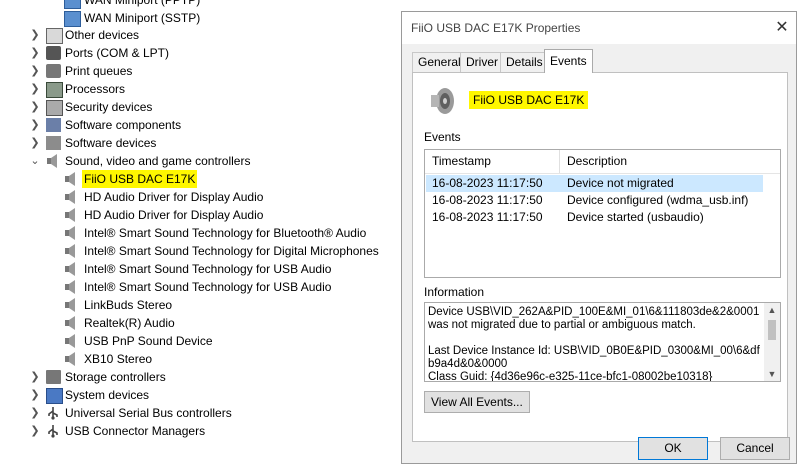 Image resolution: width=798 pixels, height=464 pixels. What do you see at coordinates (200, 35) in the screenshot?
I see `tree-category-other-devices: ❯ Other devices` at bounding box center [200, 35].